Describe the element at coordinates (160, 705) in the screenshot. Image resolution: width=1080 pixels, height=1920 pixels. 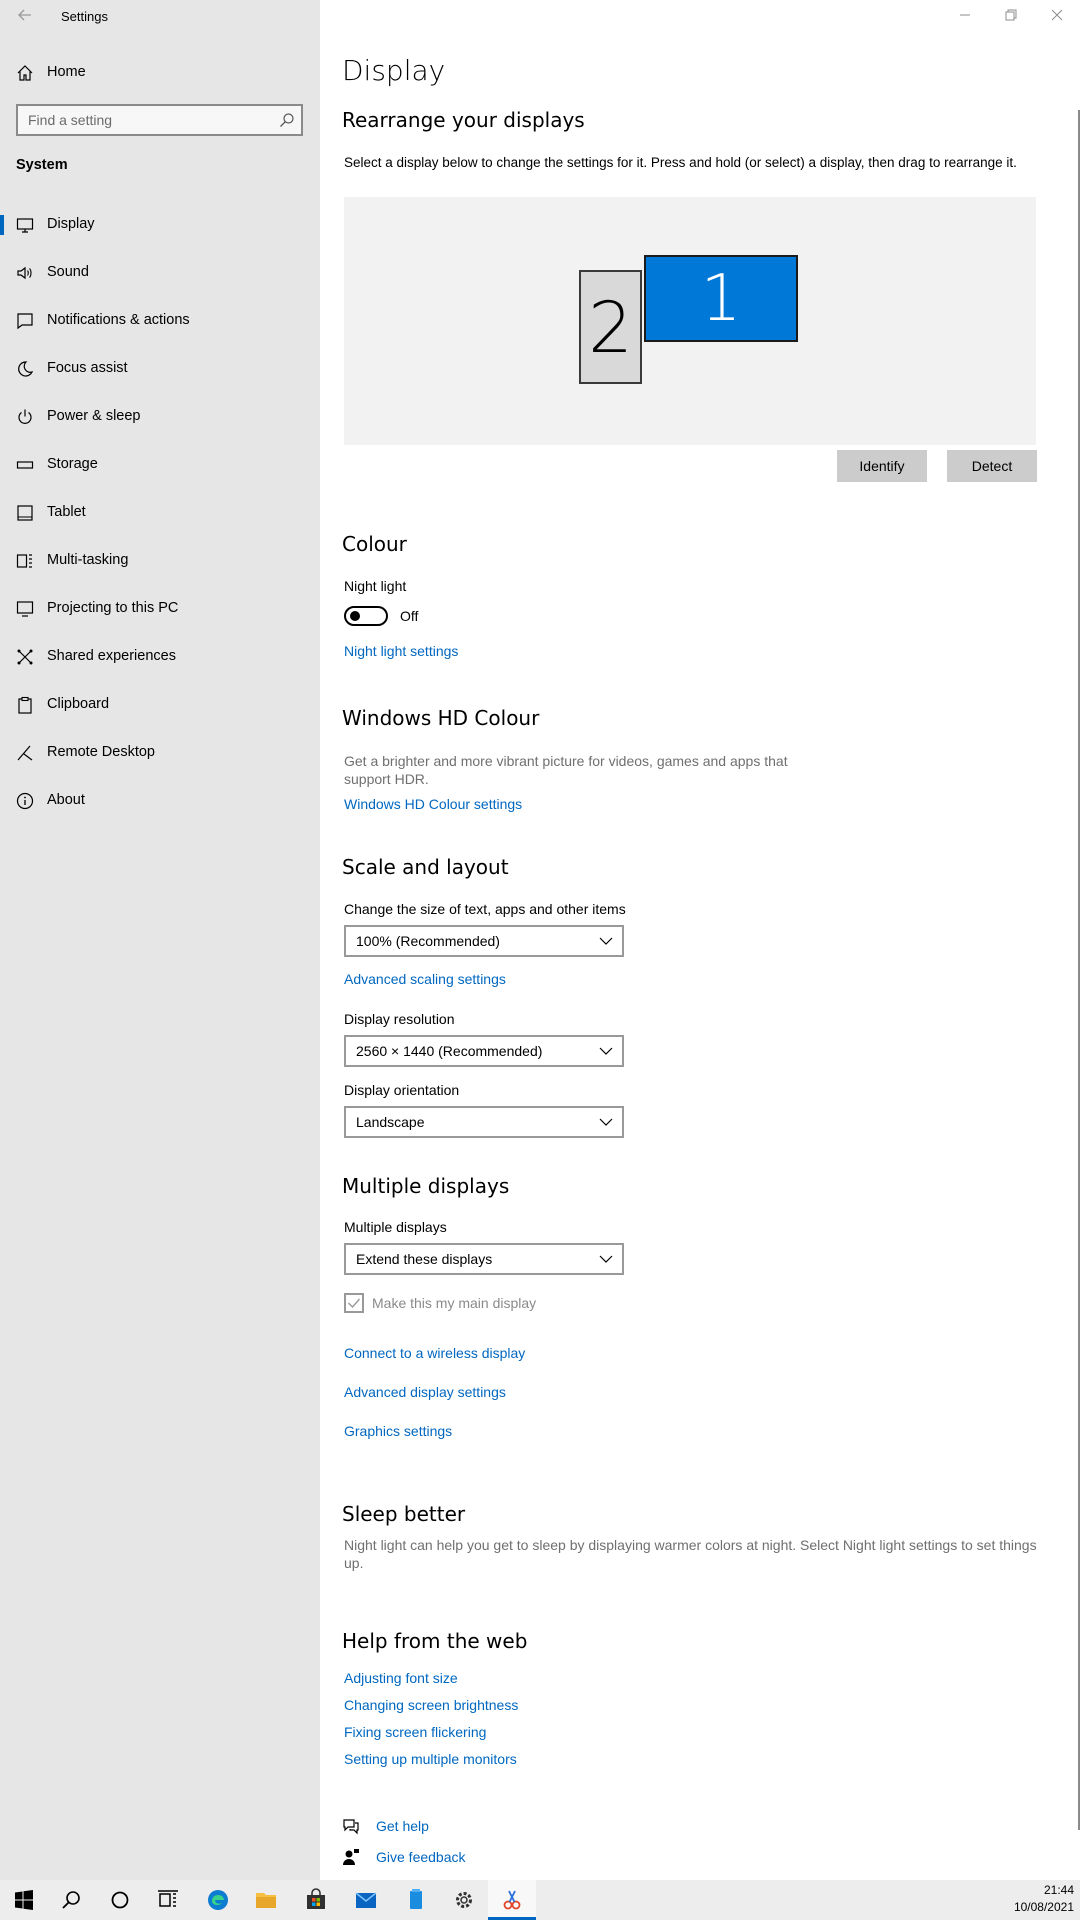
I see `sidebar-item-clipboard: Clipboard` at that location.